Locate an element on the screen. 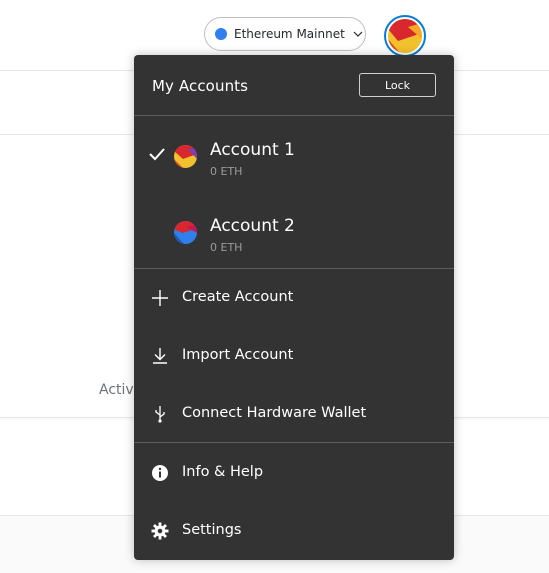  account-item: Account 1 0 ETH is located at coordinates (294, 161).